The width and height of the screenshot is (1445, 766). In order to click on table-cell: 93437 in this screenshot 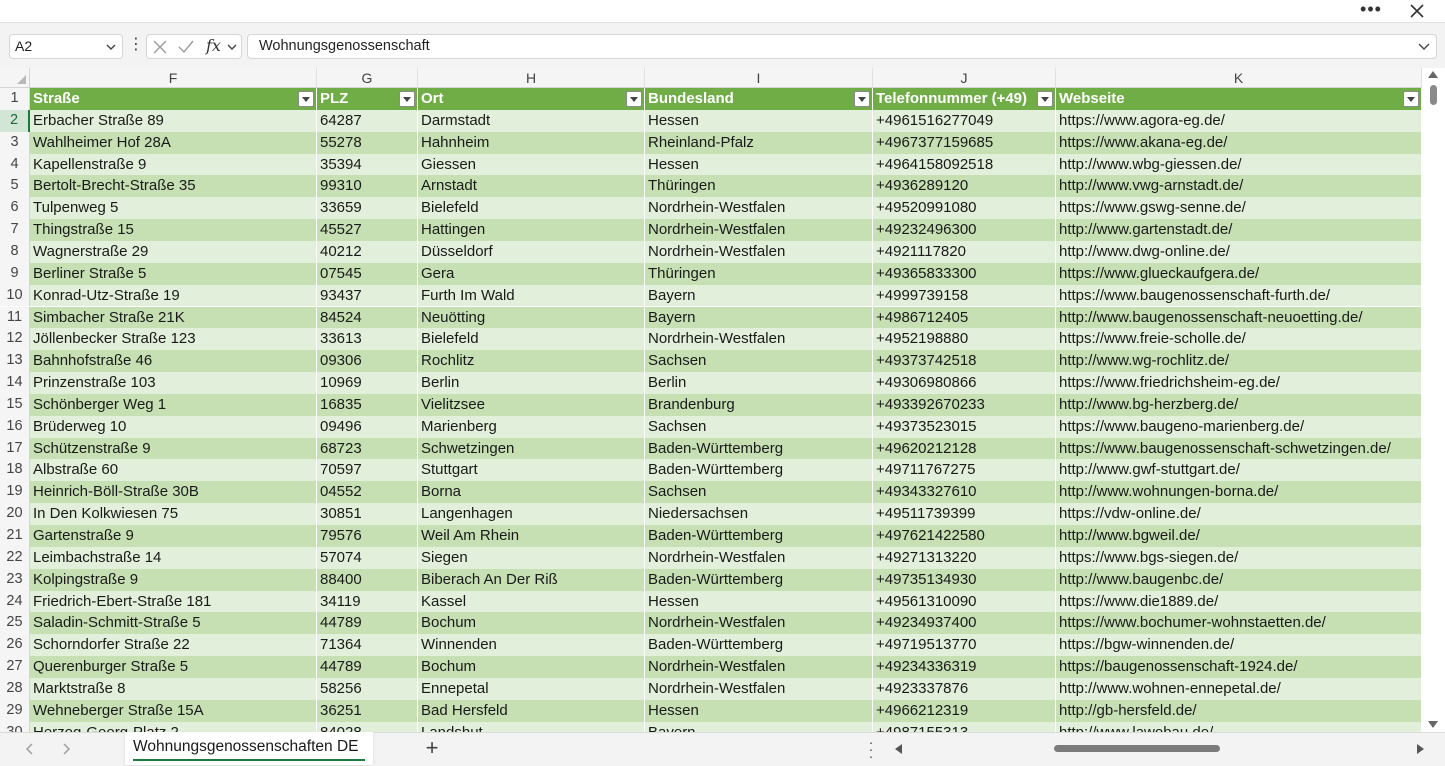, I will do `click(367, 295)`.